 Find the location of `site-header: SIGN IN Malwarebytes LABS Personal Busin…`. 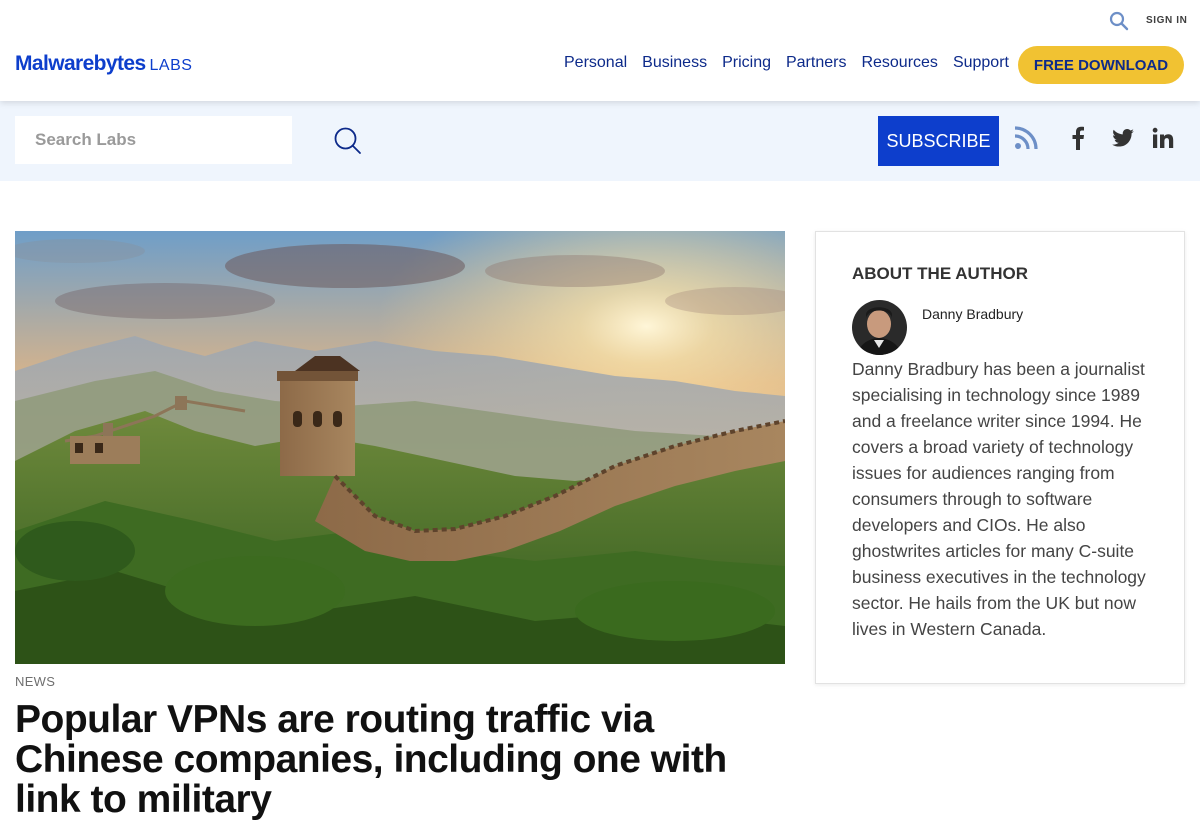

site-header: SIGN IN Malwarebytes LABS Personal Busin… is located at coordinates (600, 50).